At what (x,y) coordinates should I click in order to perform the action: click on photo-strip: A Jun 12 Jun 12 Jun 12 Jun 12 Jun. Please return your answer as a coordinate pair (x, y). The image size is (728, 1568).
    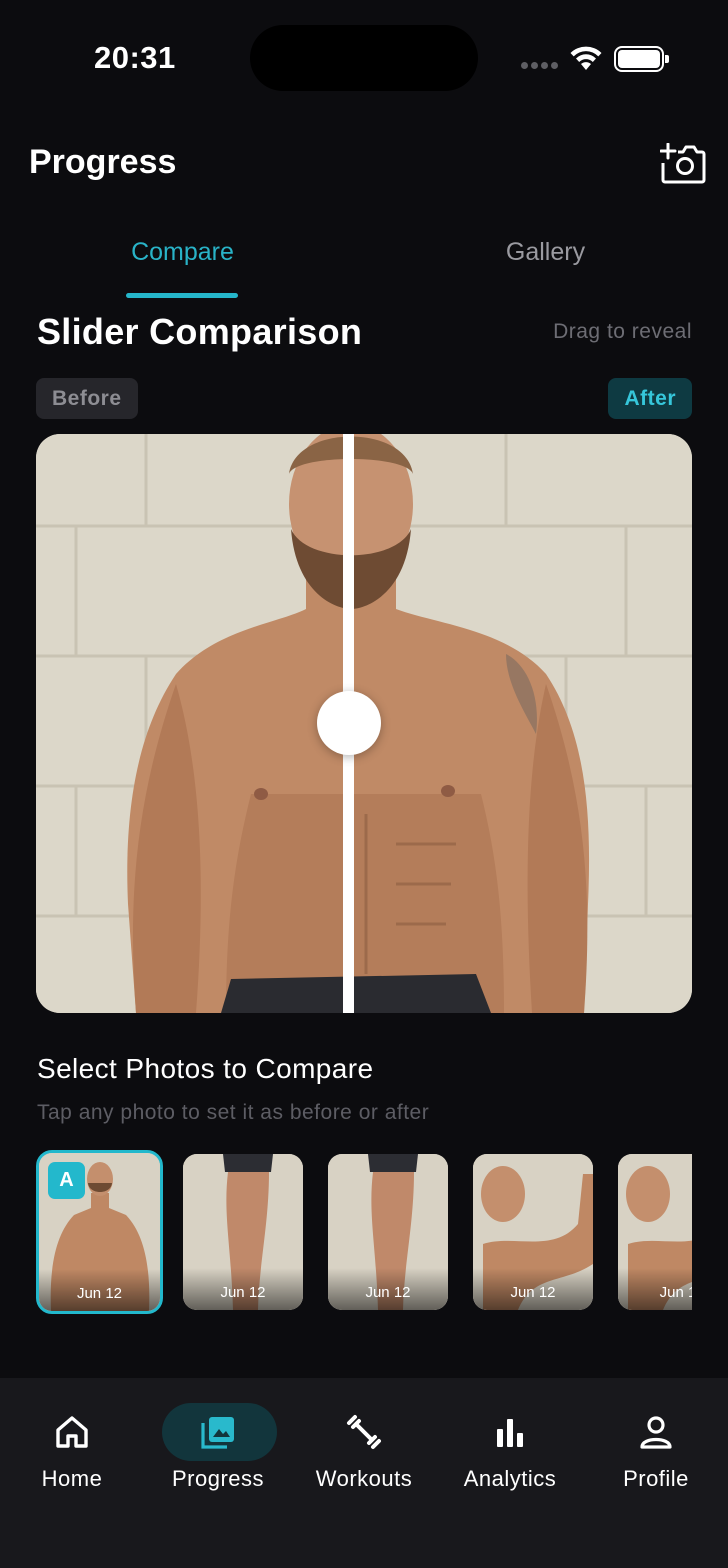
    Looking at the image, I should click on (364, 1233).